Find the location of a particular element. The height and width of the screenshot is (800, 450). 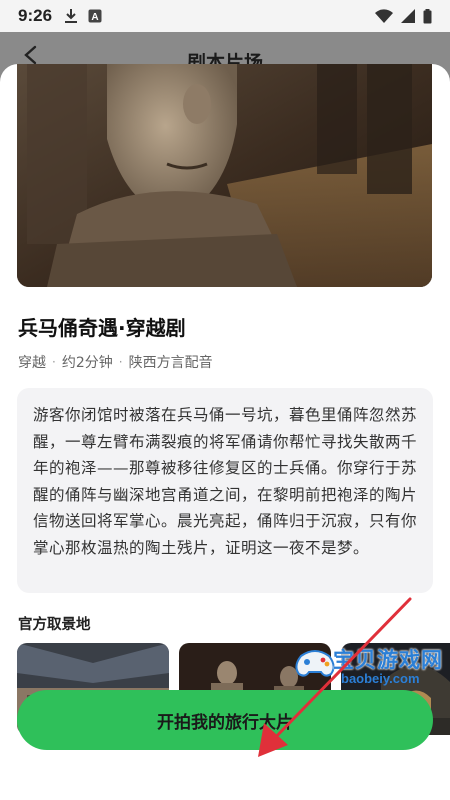

wifi-icon is located at coordinates (384, 16).